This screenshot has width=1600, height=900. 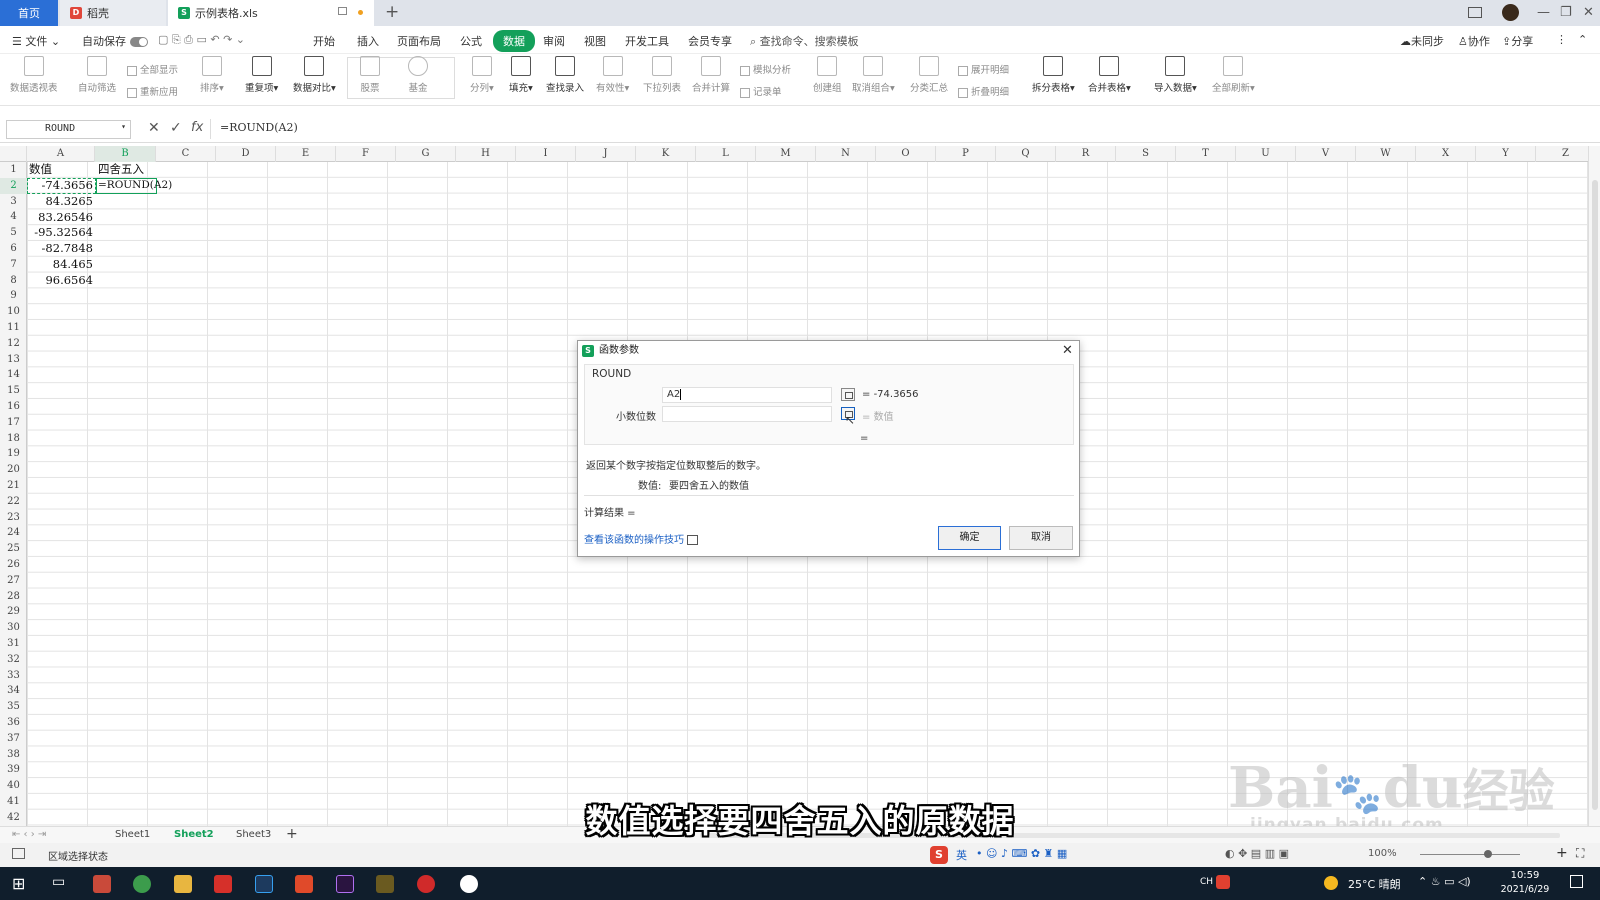 What do you see at coordinates (13, 407) in the screenshot?
I see `row-header-16: 16` at bounding box center [13, 407].